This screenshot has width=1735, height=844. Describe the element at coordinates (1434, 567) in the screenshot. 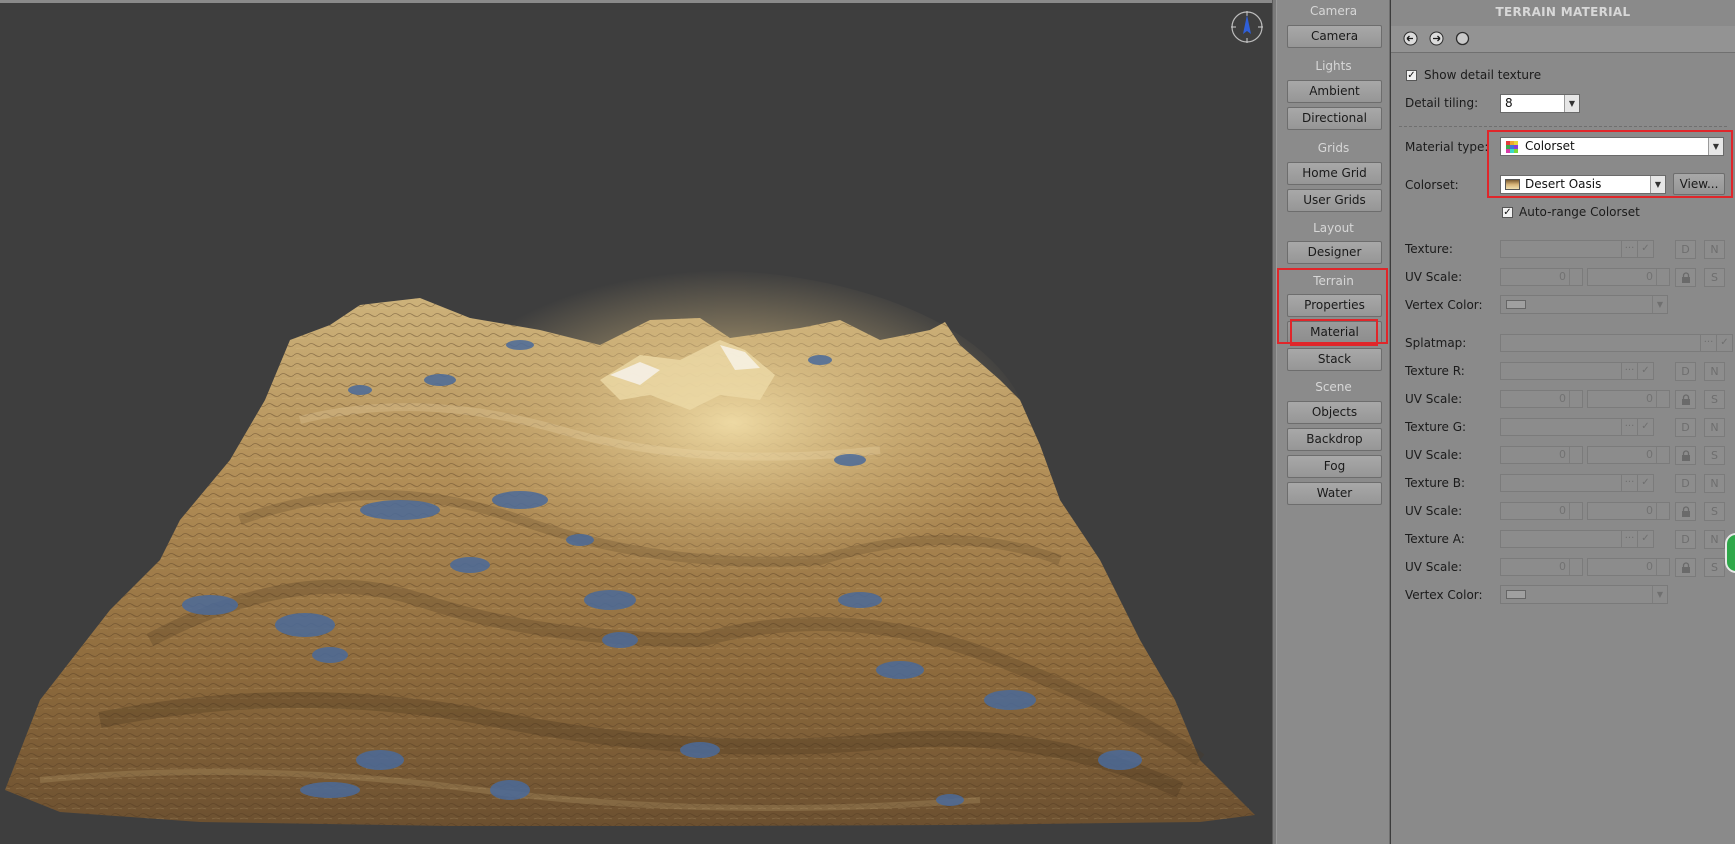

I see `uv-scale-a-label: UV Scale:` at that location.